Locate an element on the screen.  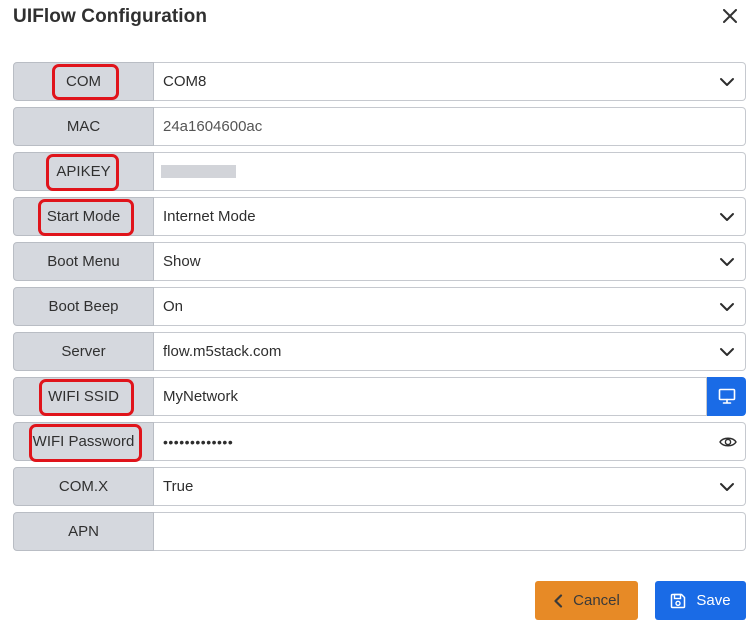
close-icon is located at coordinates (730, 16).